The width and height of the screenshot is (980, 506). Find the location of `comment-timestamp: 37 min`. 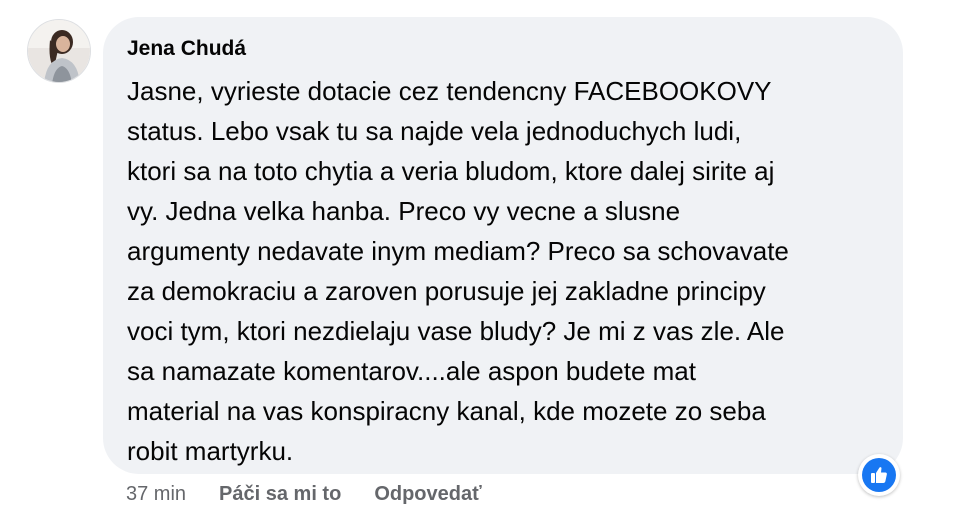

comment-timestamp: 37 min is located at coordinates (156, 493).